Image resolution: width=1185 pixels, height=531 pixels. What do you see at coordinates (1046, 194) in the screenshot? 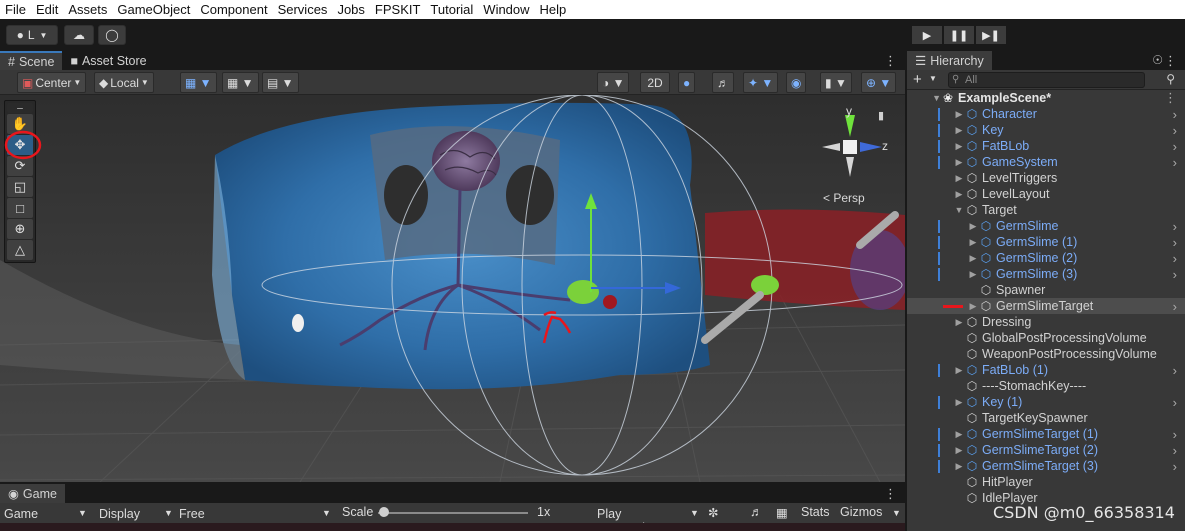
I see `hierarchy-item: ▶ ⬡ LevelLayout` at bounding box center [1046, 194].